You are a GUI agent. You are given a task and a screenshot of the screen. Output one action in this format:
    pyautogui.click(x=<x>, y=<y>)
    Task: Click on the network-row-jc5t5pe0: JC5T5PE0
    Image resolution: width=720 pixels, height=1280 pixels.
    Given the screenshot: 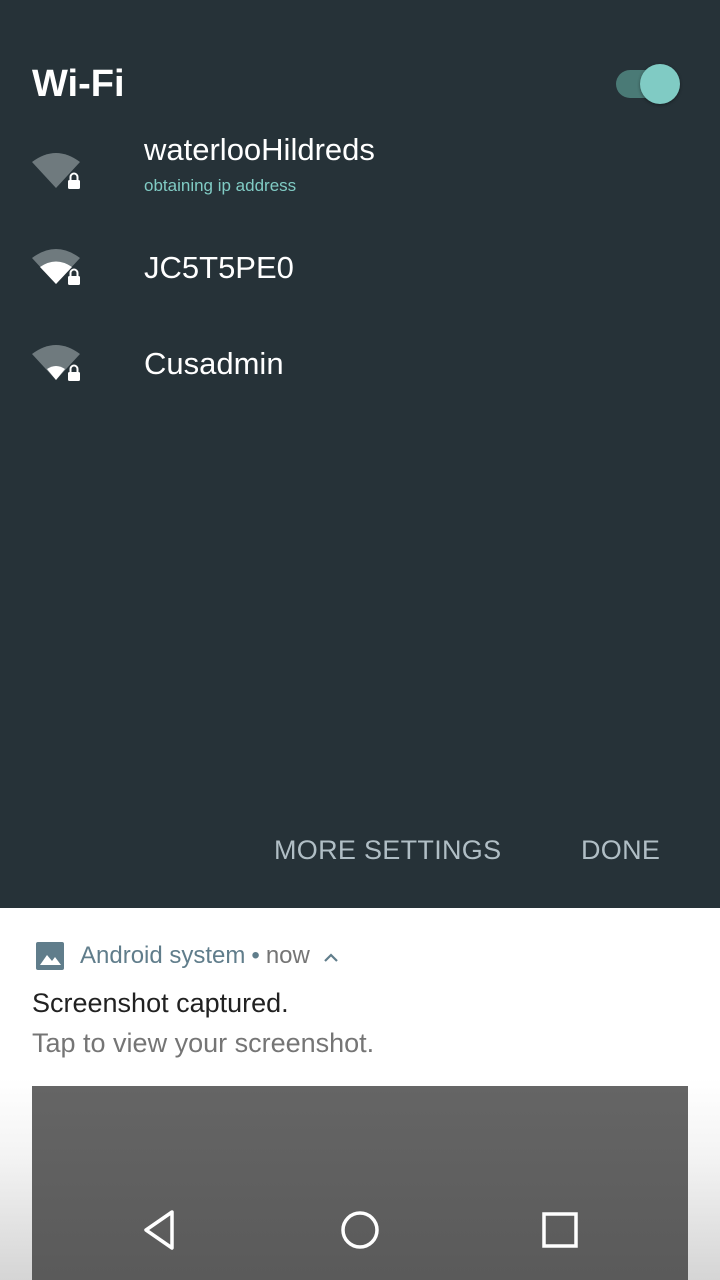 What is the action you would take?
    pyautogui.click(x=360, y=266)
    